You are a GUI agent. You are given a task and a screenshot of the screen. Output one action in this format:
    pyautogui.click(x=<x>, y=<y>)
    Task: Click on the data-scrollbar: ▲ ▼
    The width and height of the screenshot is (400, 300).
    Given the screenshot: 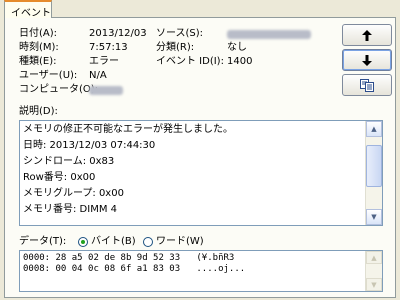 What is the action you would take?
    pyautogui.click(x=373, y=271)
    